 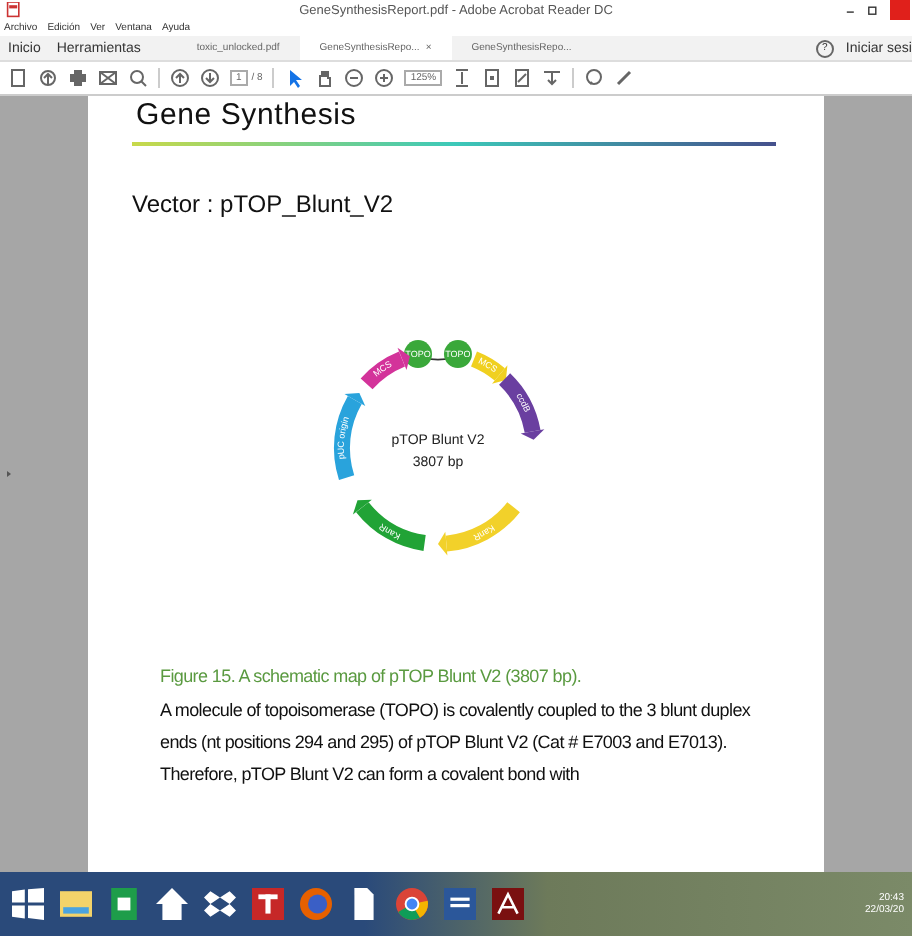 I want to click on next-page-icon, so click(x=210, y=78).